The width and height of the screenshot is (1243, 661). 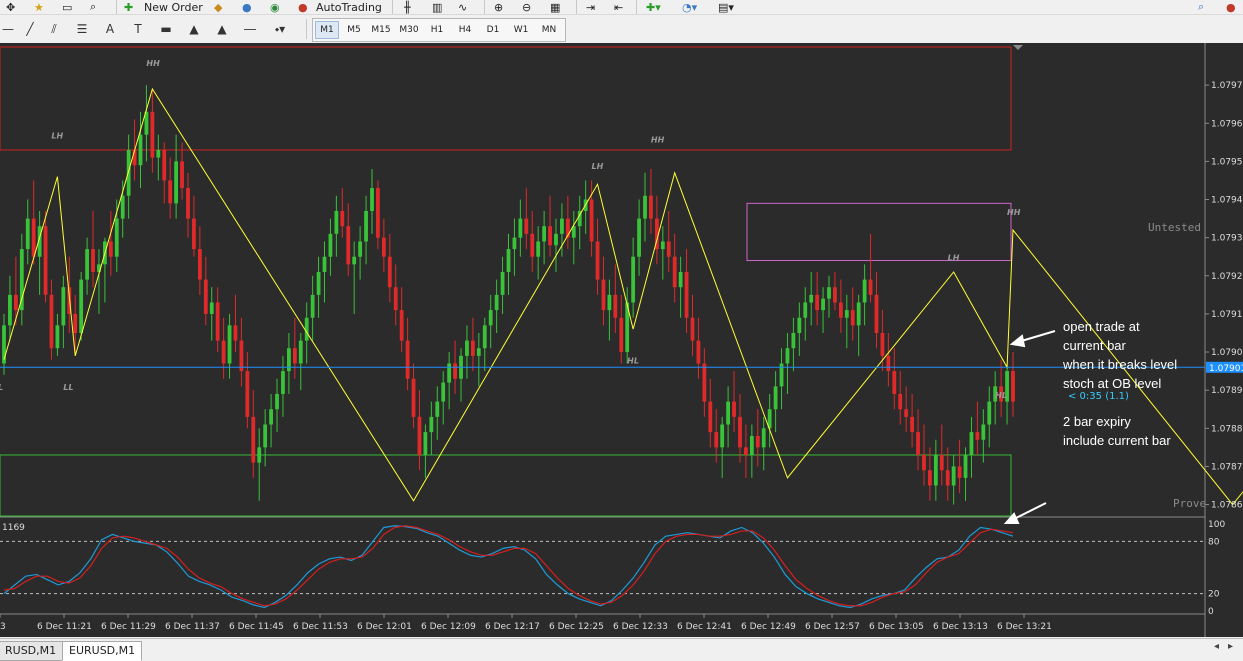 What do you see at coordinates (250, 29) in the screenshot?
I see `line-tool-icon: ―` at bounding box center [250, 29].